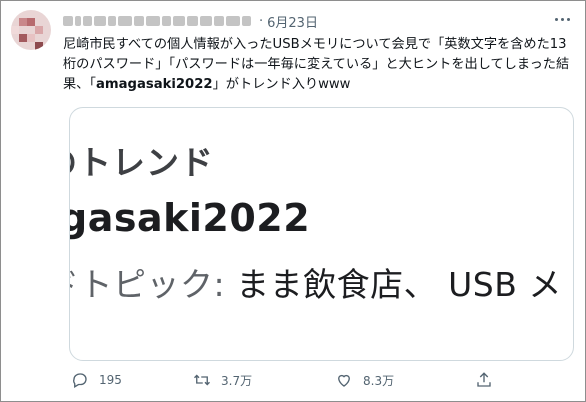 The width and height of the screenshot is (586, 402). Describe the element at coordinates (80, 380) in the screenshot. I see `reply-icon` at that location.